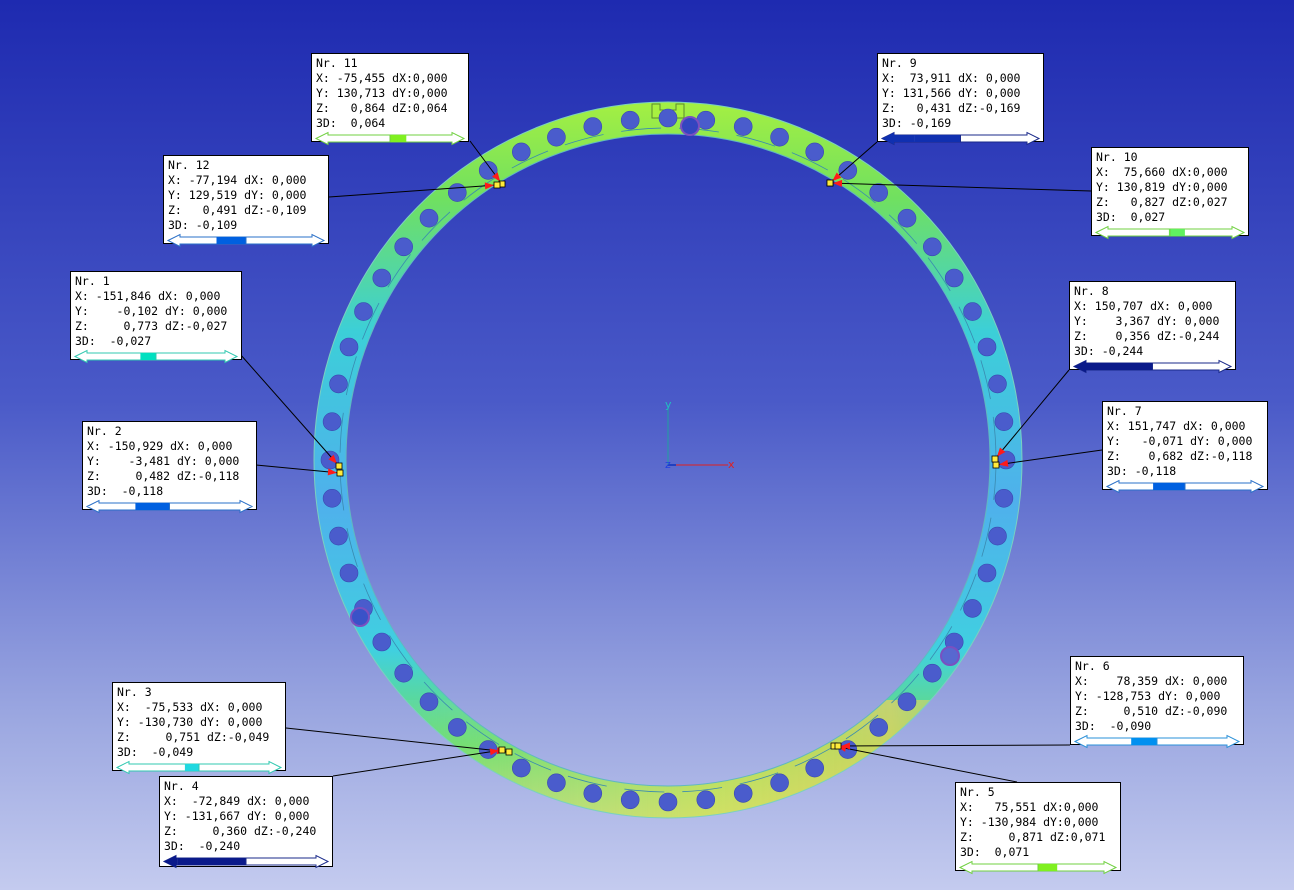 The height and width of the screenshot is (890, 1294). What do you see at coordinates (1180, 456) in the screenshot?
I see `label-z-row: Z: 0,682 dZ:-0,118` at bounding box center [1180, 456].